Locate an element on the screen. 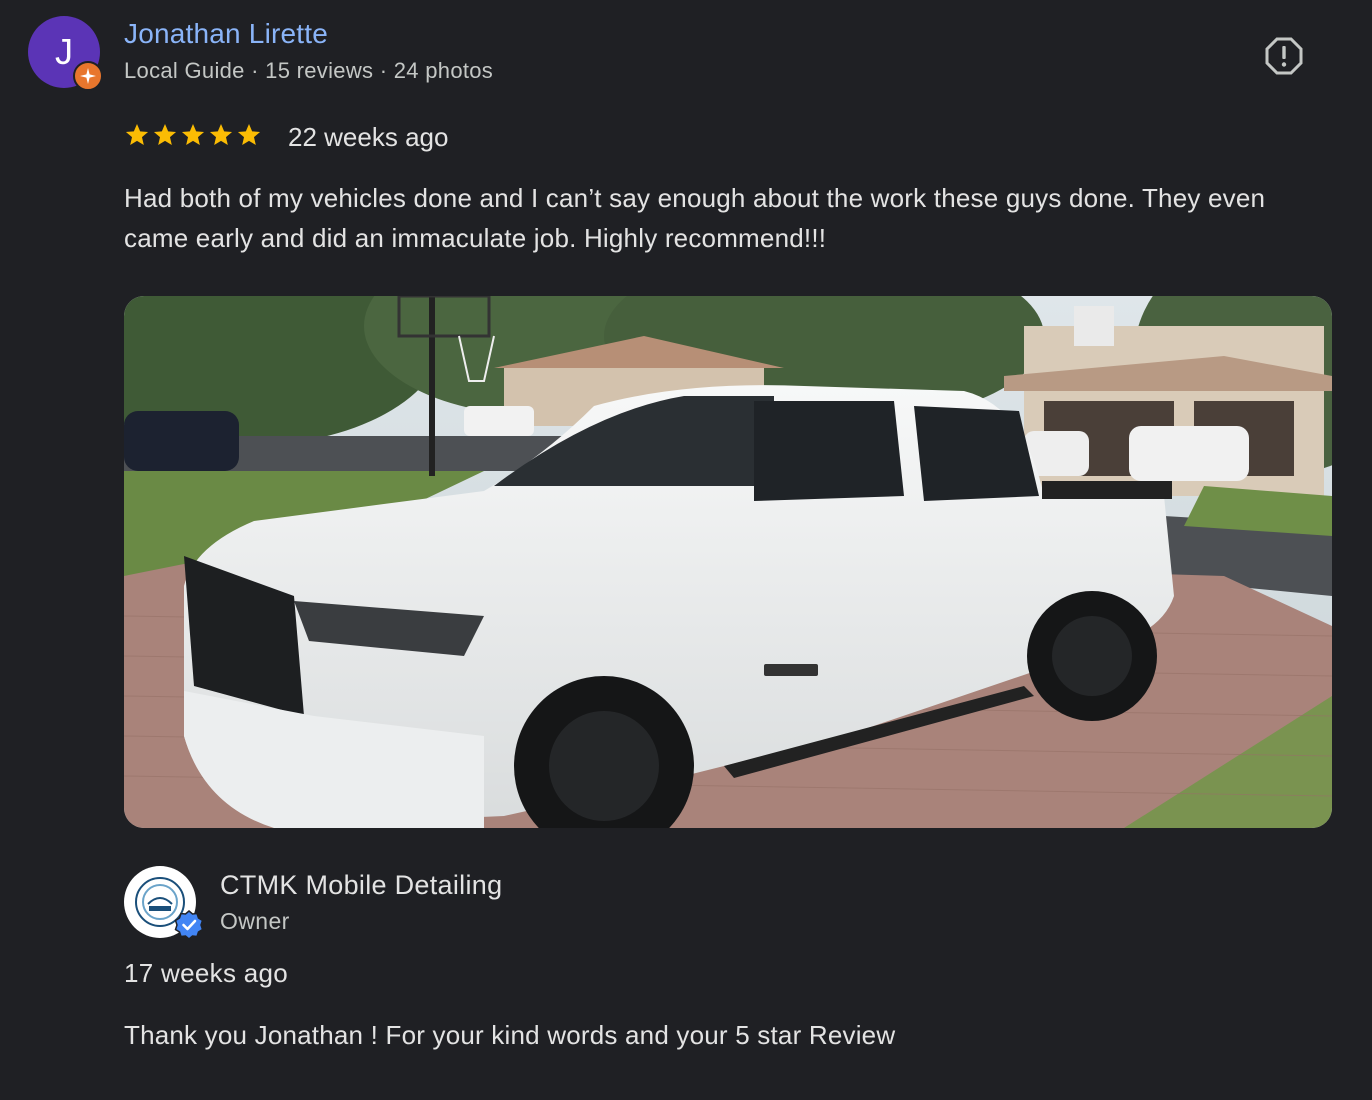  avatar-initial: J is located at coordinates (64, 51).